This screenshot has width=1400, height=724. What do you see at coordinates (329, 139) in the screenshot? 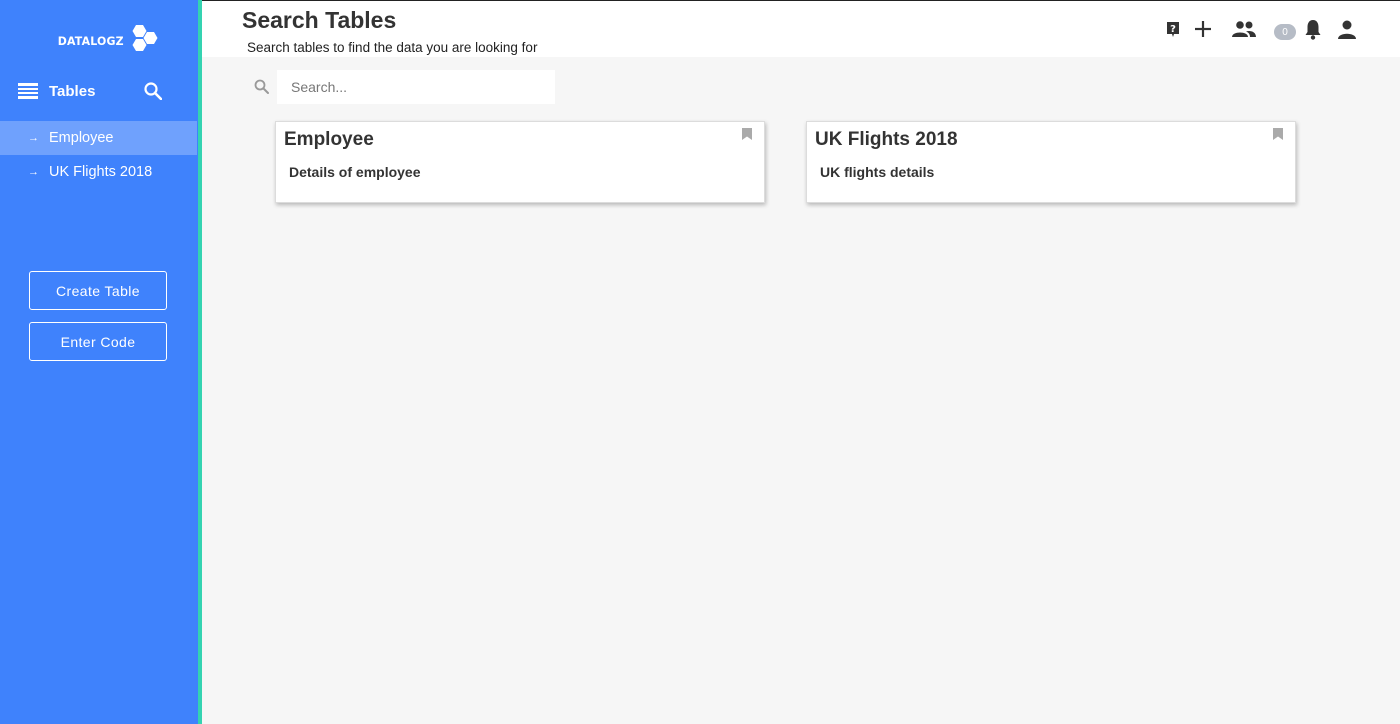
I see `card-title: Employee` at bounding box center [329, 139].